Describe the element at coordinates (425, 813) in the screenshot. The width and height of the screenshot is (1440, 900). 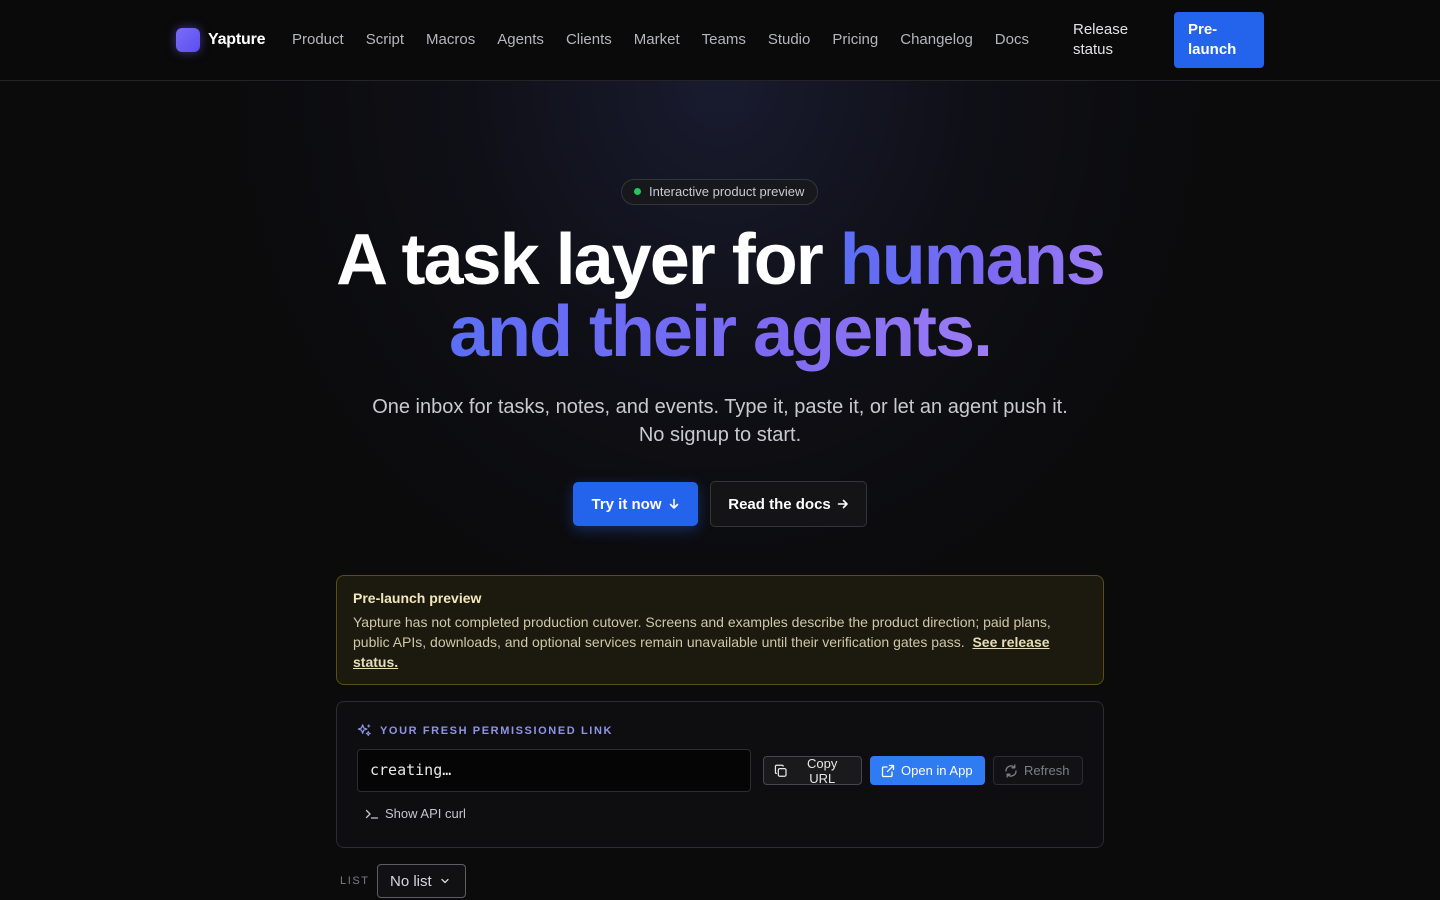
I see `show-api-curl-label: Show API curl` at that location.